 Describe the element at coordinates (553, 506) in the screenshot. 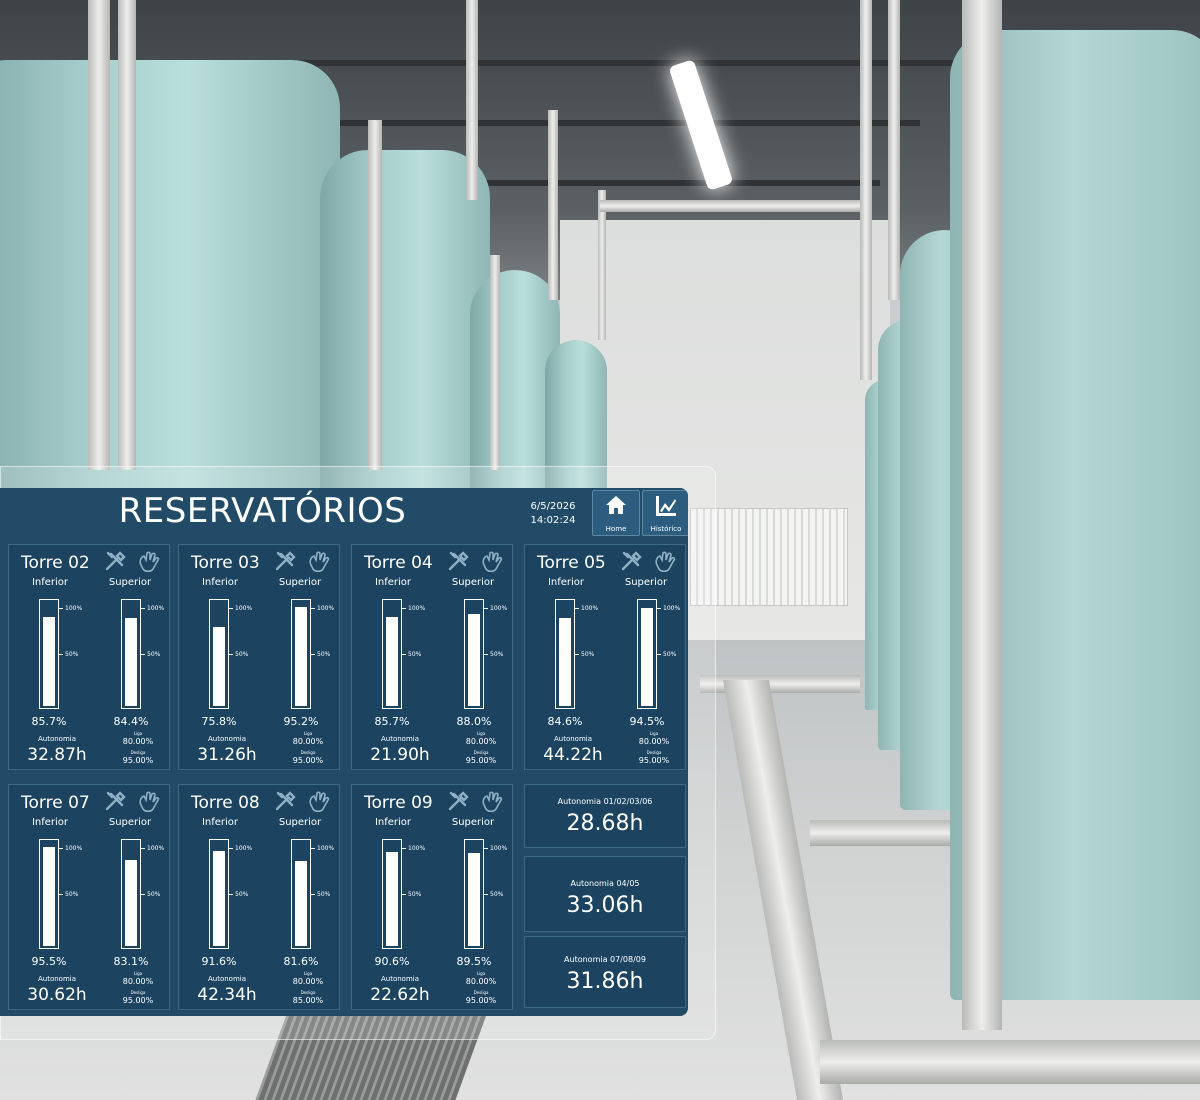

I see `date-text: 6/5/2026` at that location.